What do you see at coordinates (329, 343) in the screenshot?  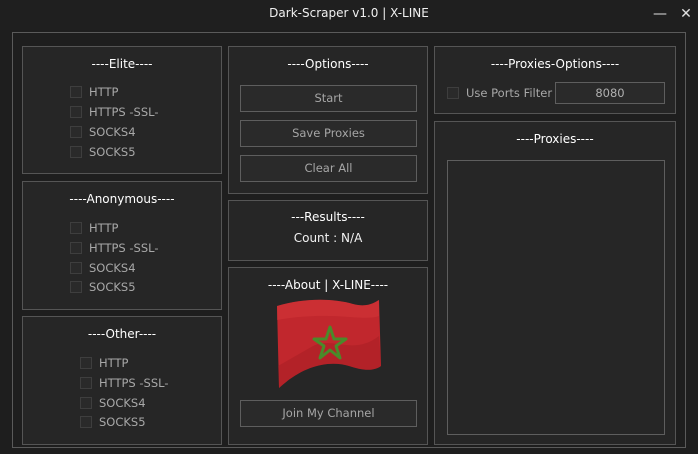 I see `flag-icon` at bounding box center [329, 343].